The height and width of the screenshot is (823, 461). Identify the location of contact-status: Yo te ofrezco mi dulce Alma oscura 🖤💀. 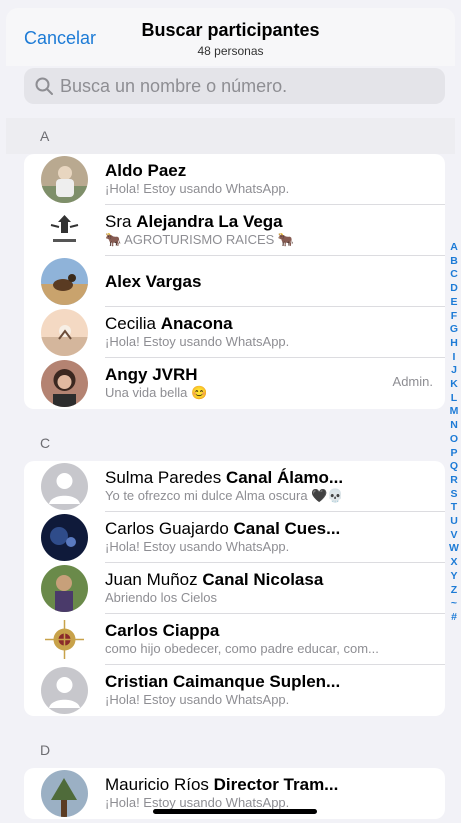
(224, 495).